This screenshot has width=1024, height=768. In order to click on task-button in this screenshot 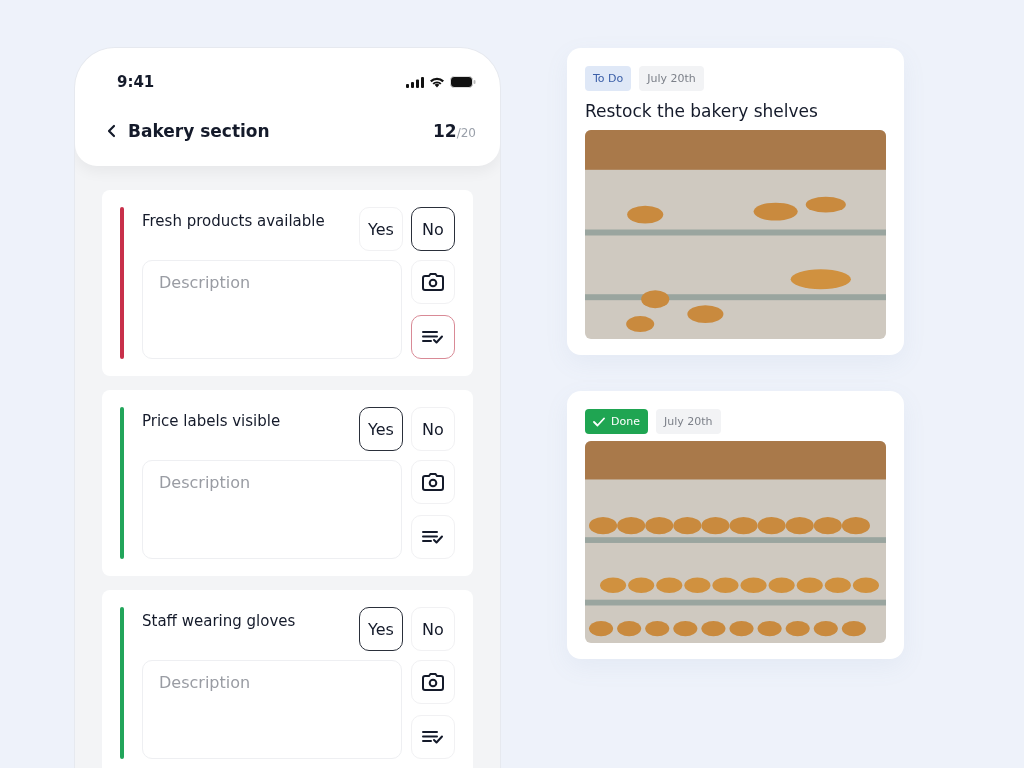, I will do `click(433, 337)`.